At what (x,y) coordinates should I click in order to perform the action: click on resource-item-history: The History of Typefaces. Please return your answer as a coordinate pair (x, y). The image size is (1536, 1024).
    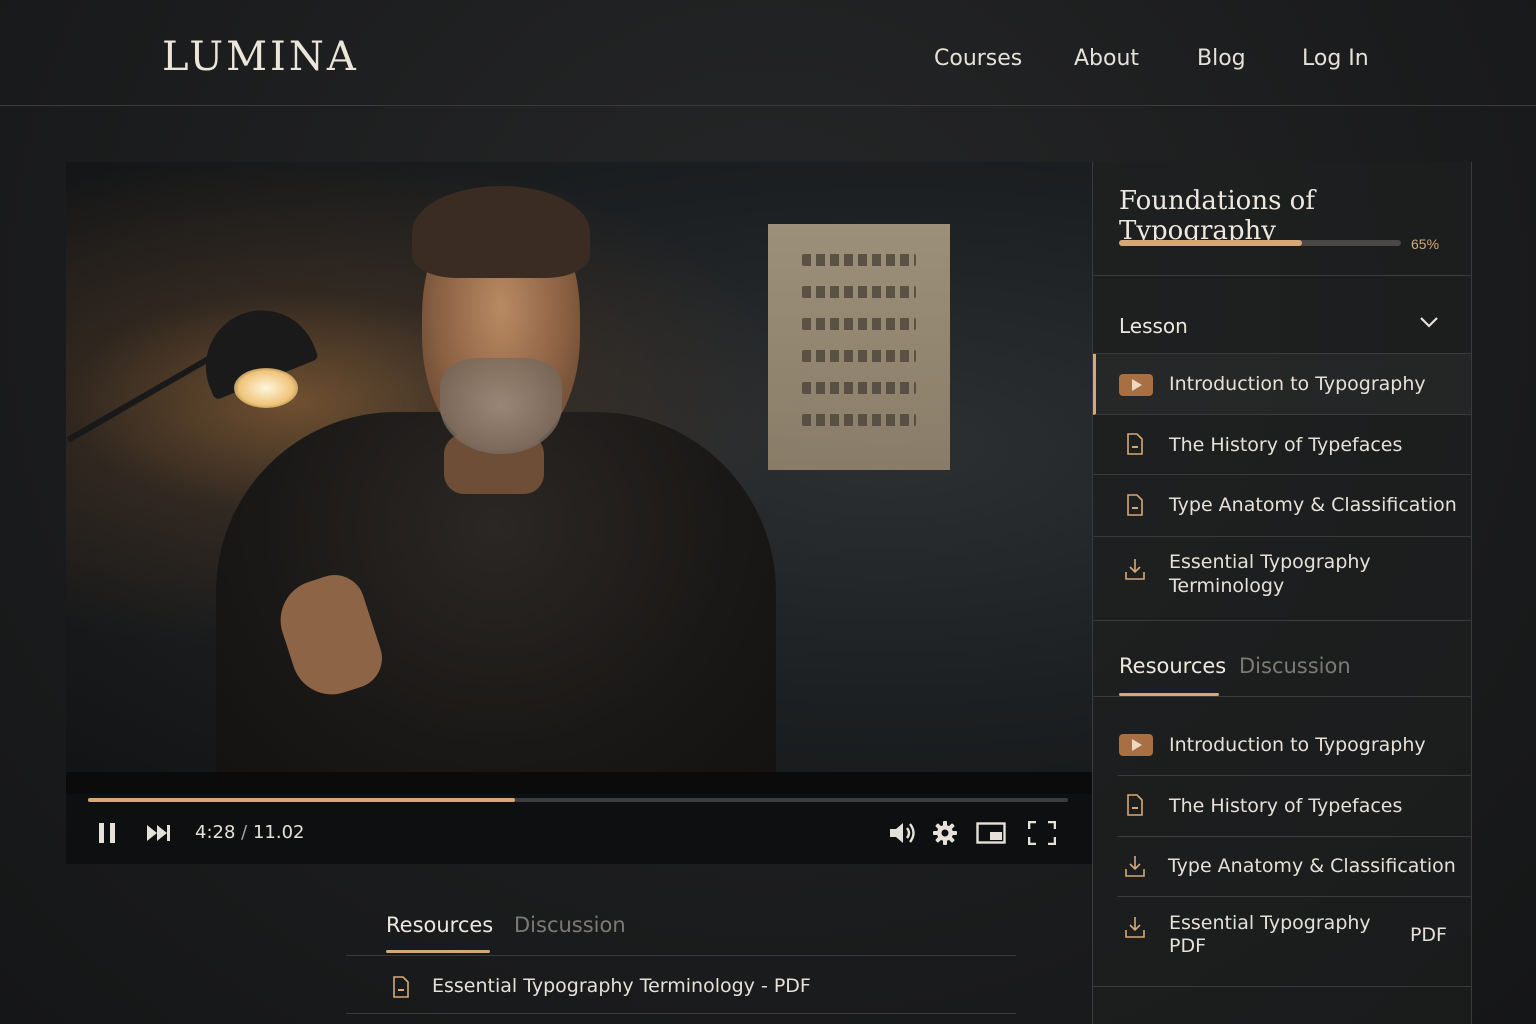
    Looking at the image, I should click on (1294, 806).